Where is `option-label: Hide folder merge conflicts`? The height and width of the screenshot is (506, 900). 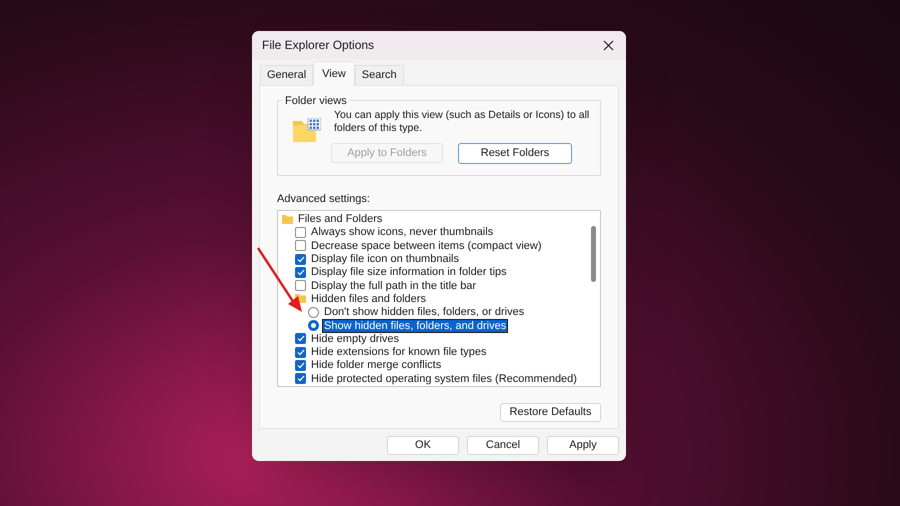
option-label: Hide folder merge conflicts is located at coordinates (376, 365).